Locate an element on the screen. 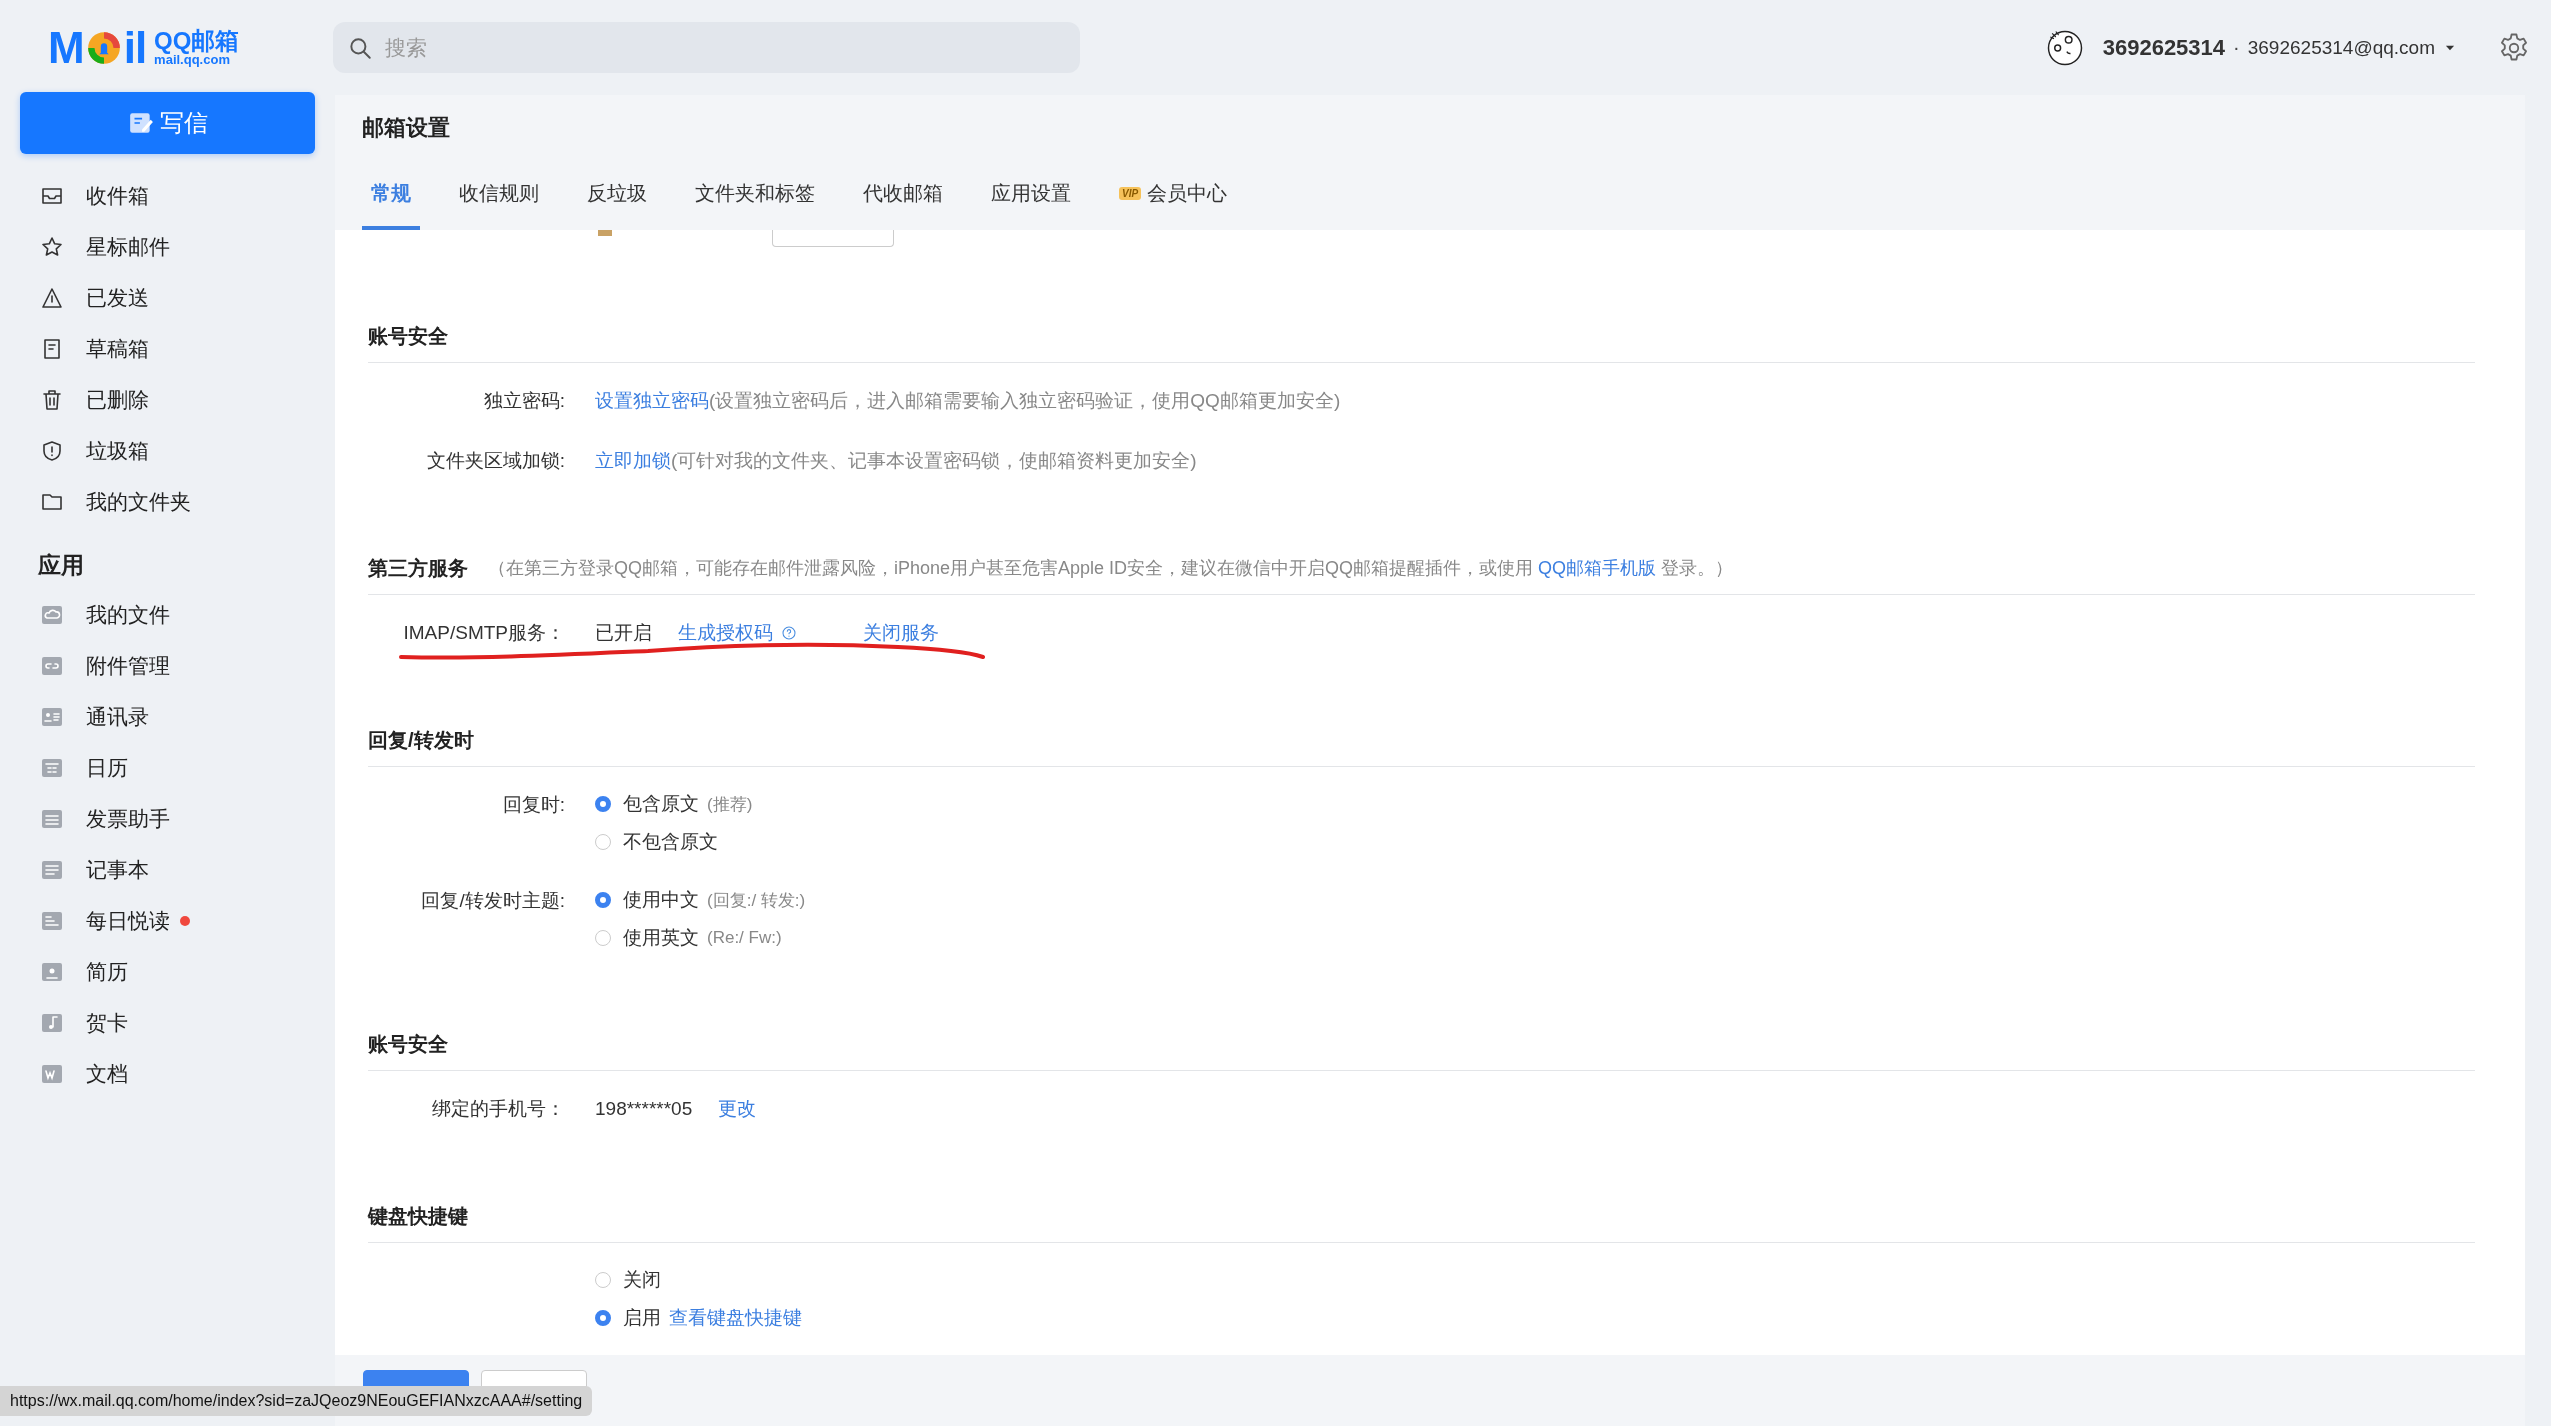 This screenshot has width=2551, height=1426. option-label: 关闭 is located at coordinates (642, 1280).